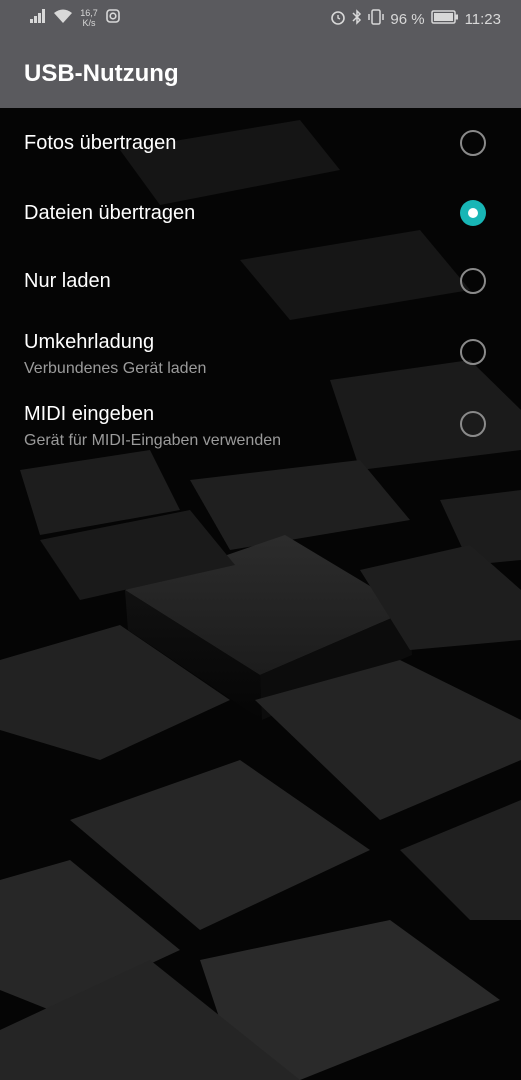 Image resolution: width=521 pixels, height=1080 pixels. I want to click on network-speed: 16,7 K/s, so click(89, 18).